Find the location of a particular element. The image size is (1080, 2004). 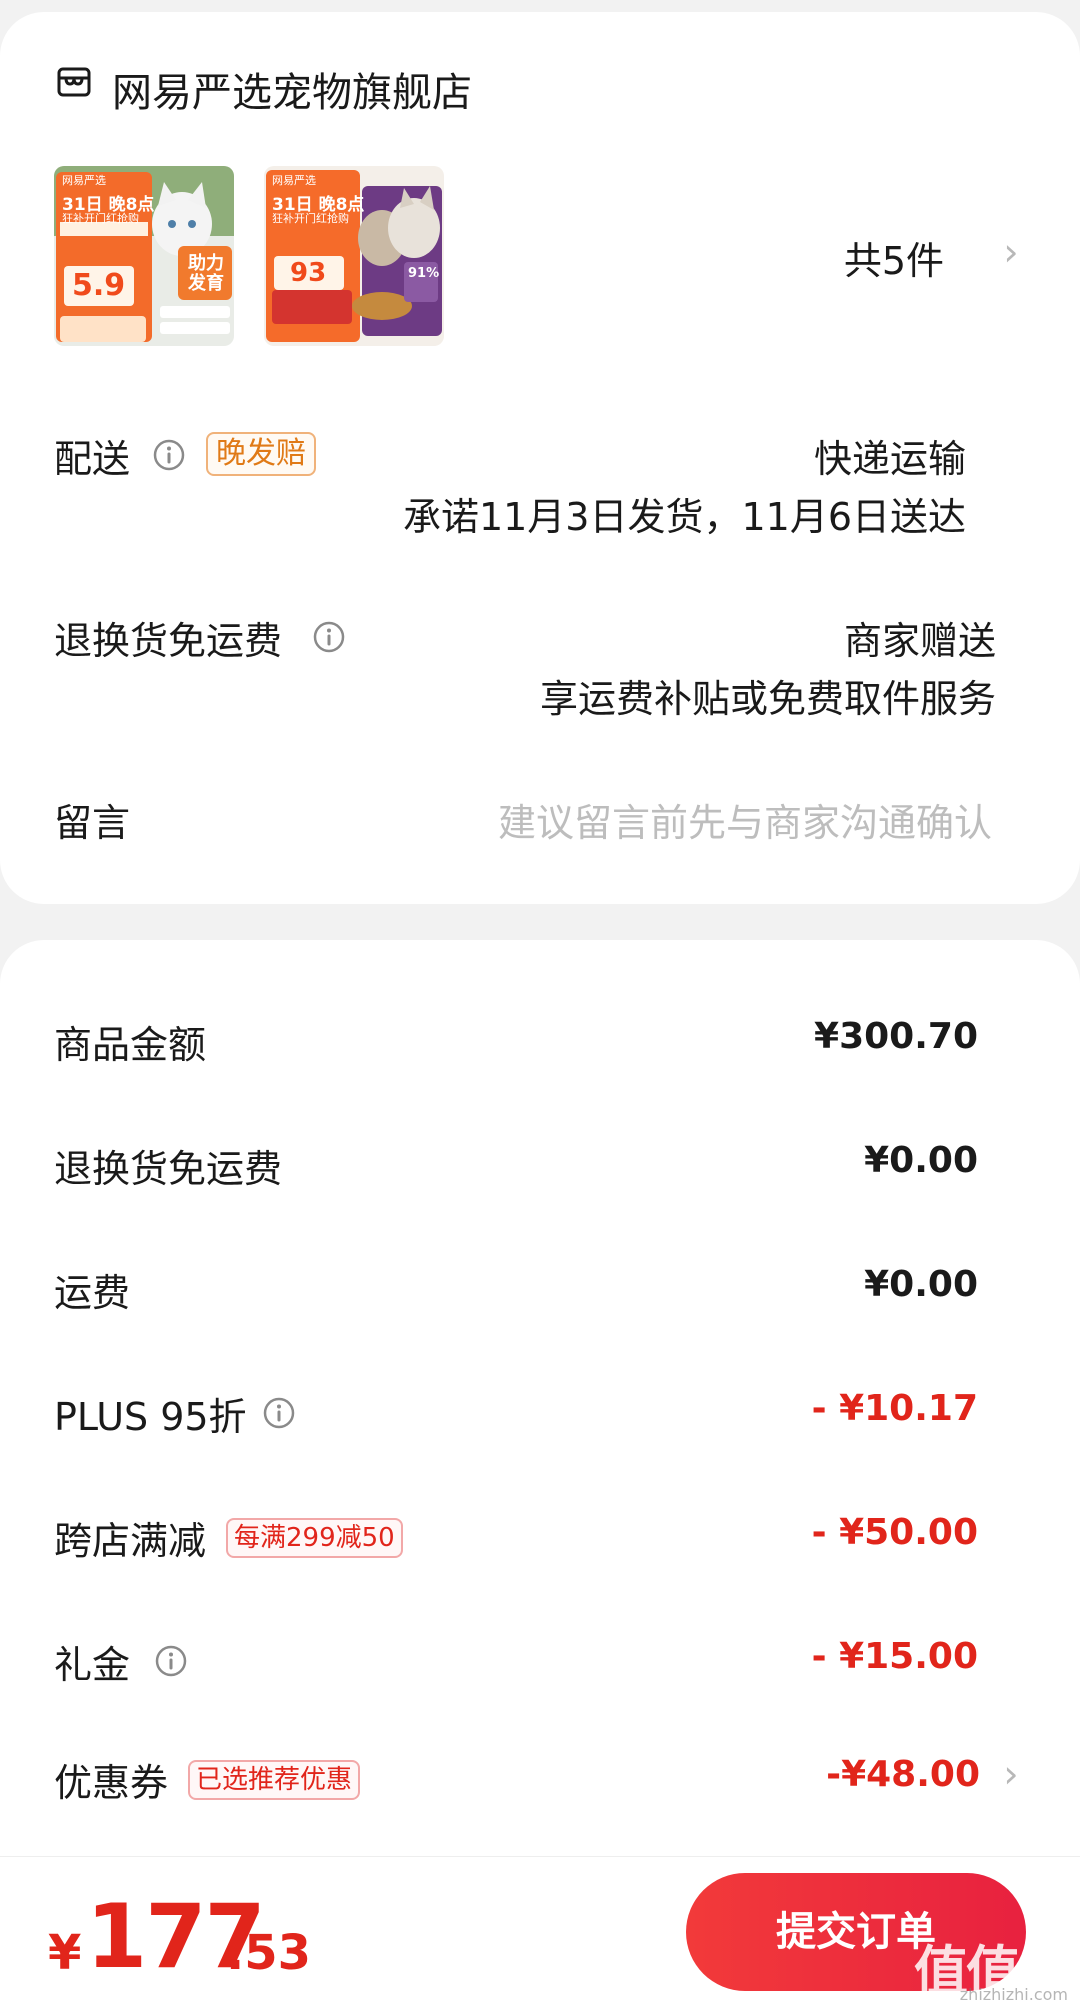

return-fee-value: ¥0.00 is located at coordinates (921, 1160).